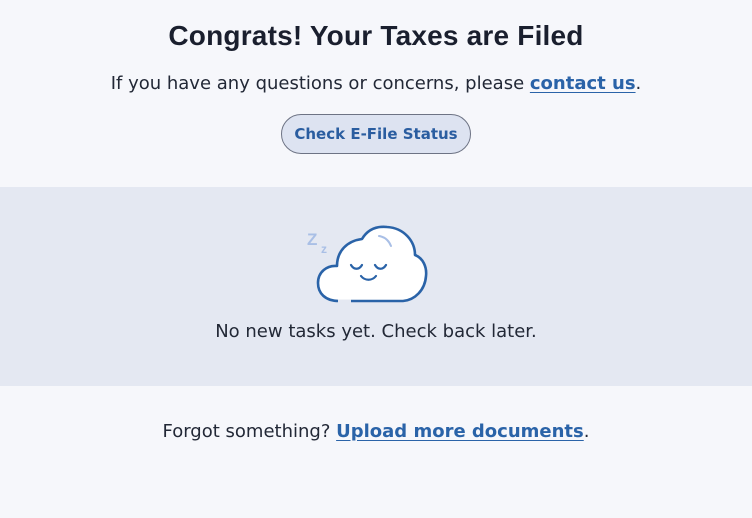  I want to click on contact-us-link: contact us, so click(583, 83).